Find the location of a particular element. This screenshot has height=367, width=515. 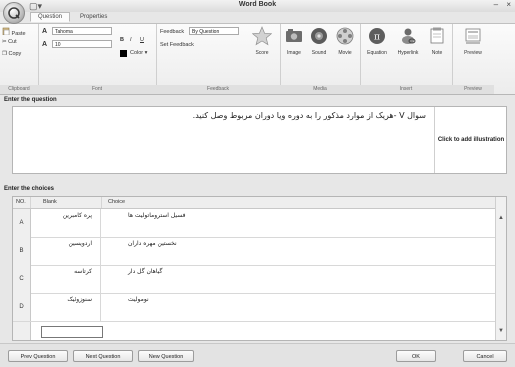

window-controls: – × is located at coordinates (502, 4).